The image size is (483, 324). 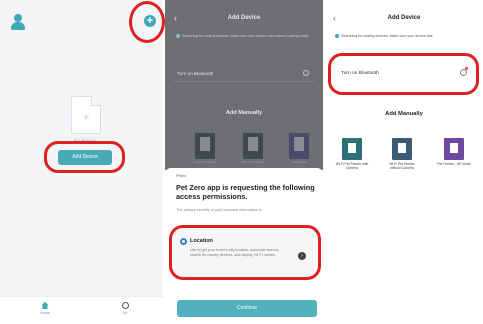 What do you see at coordinates (150, 21) in the screenshot?
I see `add-device-plus-icon: +` at bounding box center [150, 21].